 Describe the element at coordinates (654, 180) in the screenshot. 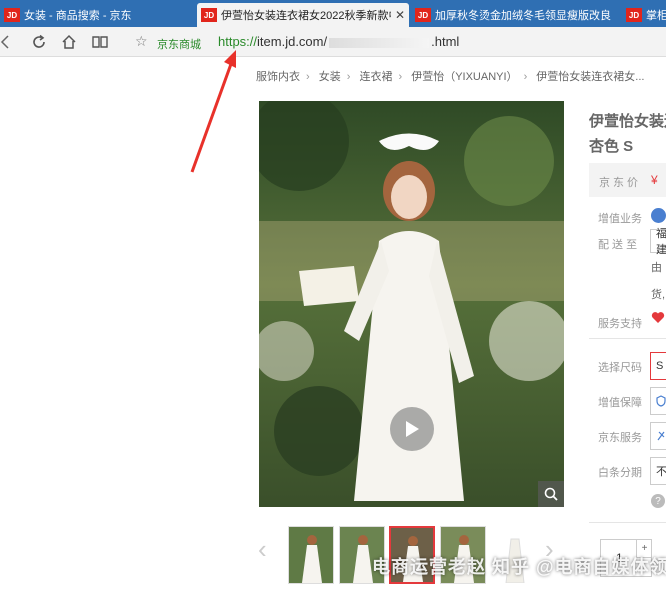

I see `price-symbol: ¥` at that location.